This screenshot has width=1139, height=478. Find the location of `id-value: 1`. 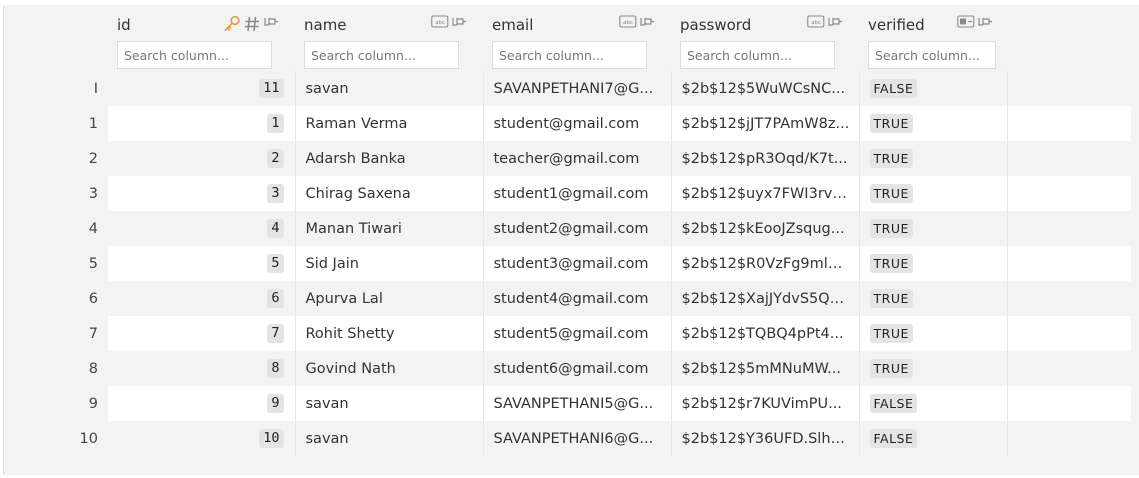

id-value: 1 is located at coordinates (275, 123).